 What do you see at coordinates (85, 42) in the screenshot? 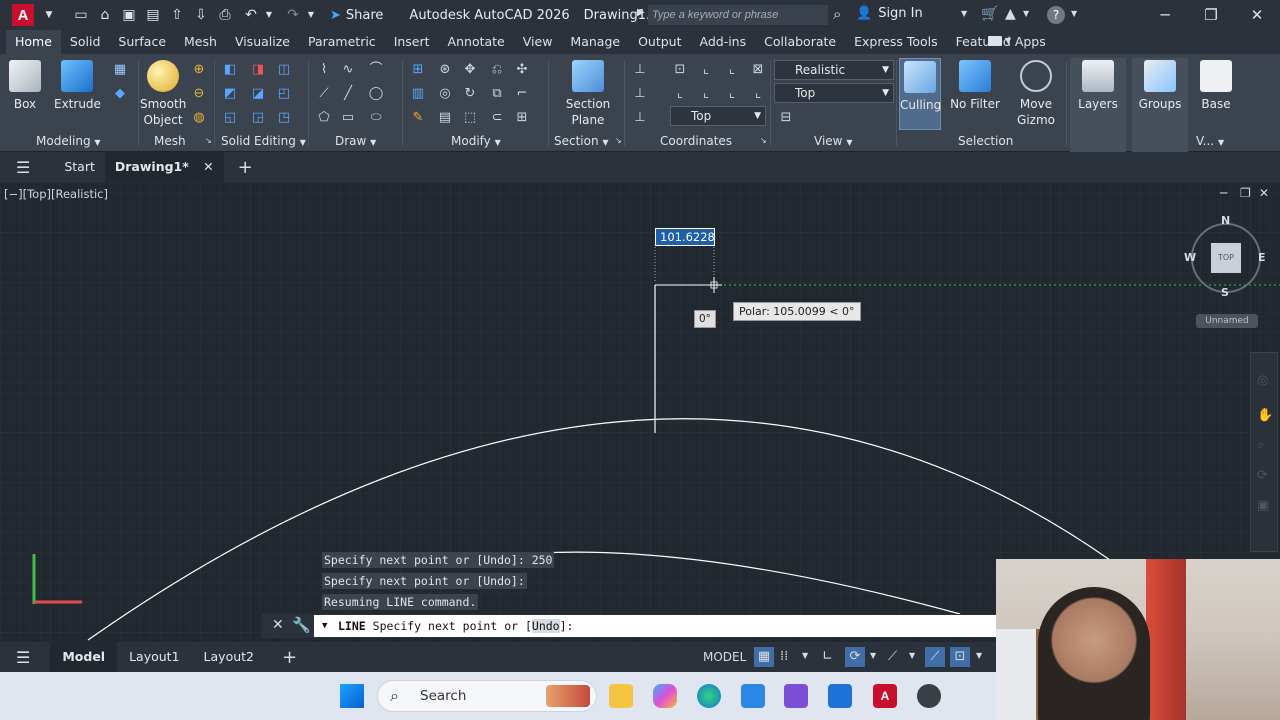
I see `tab-solid: Solid` at bounding box center [85, 42].